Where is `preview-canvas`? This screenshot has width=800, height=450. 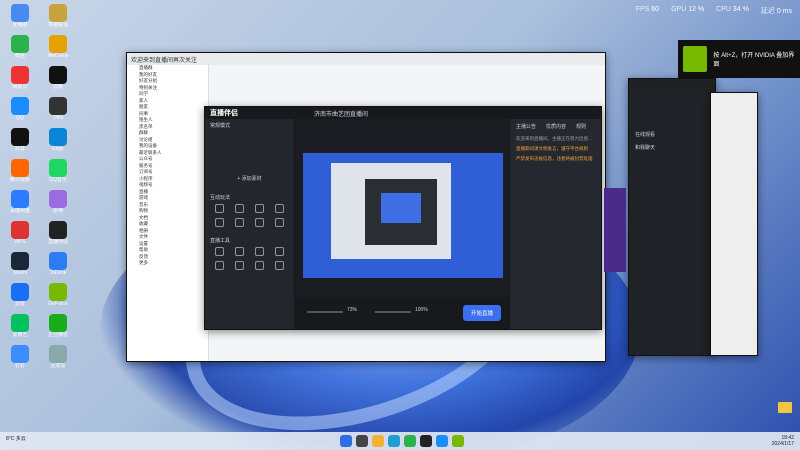
preview-canvas is located at coordinates (403, 215).